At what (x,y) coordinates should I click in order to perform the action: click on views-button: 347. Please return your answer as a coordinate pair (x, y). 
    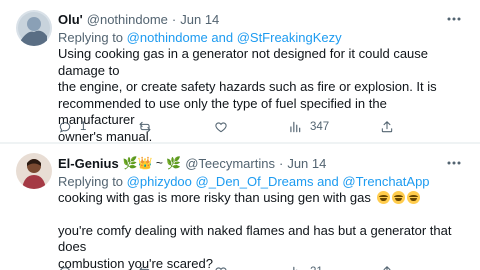
    Looking at the image, I should click on (308, 127).